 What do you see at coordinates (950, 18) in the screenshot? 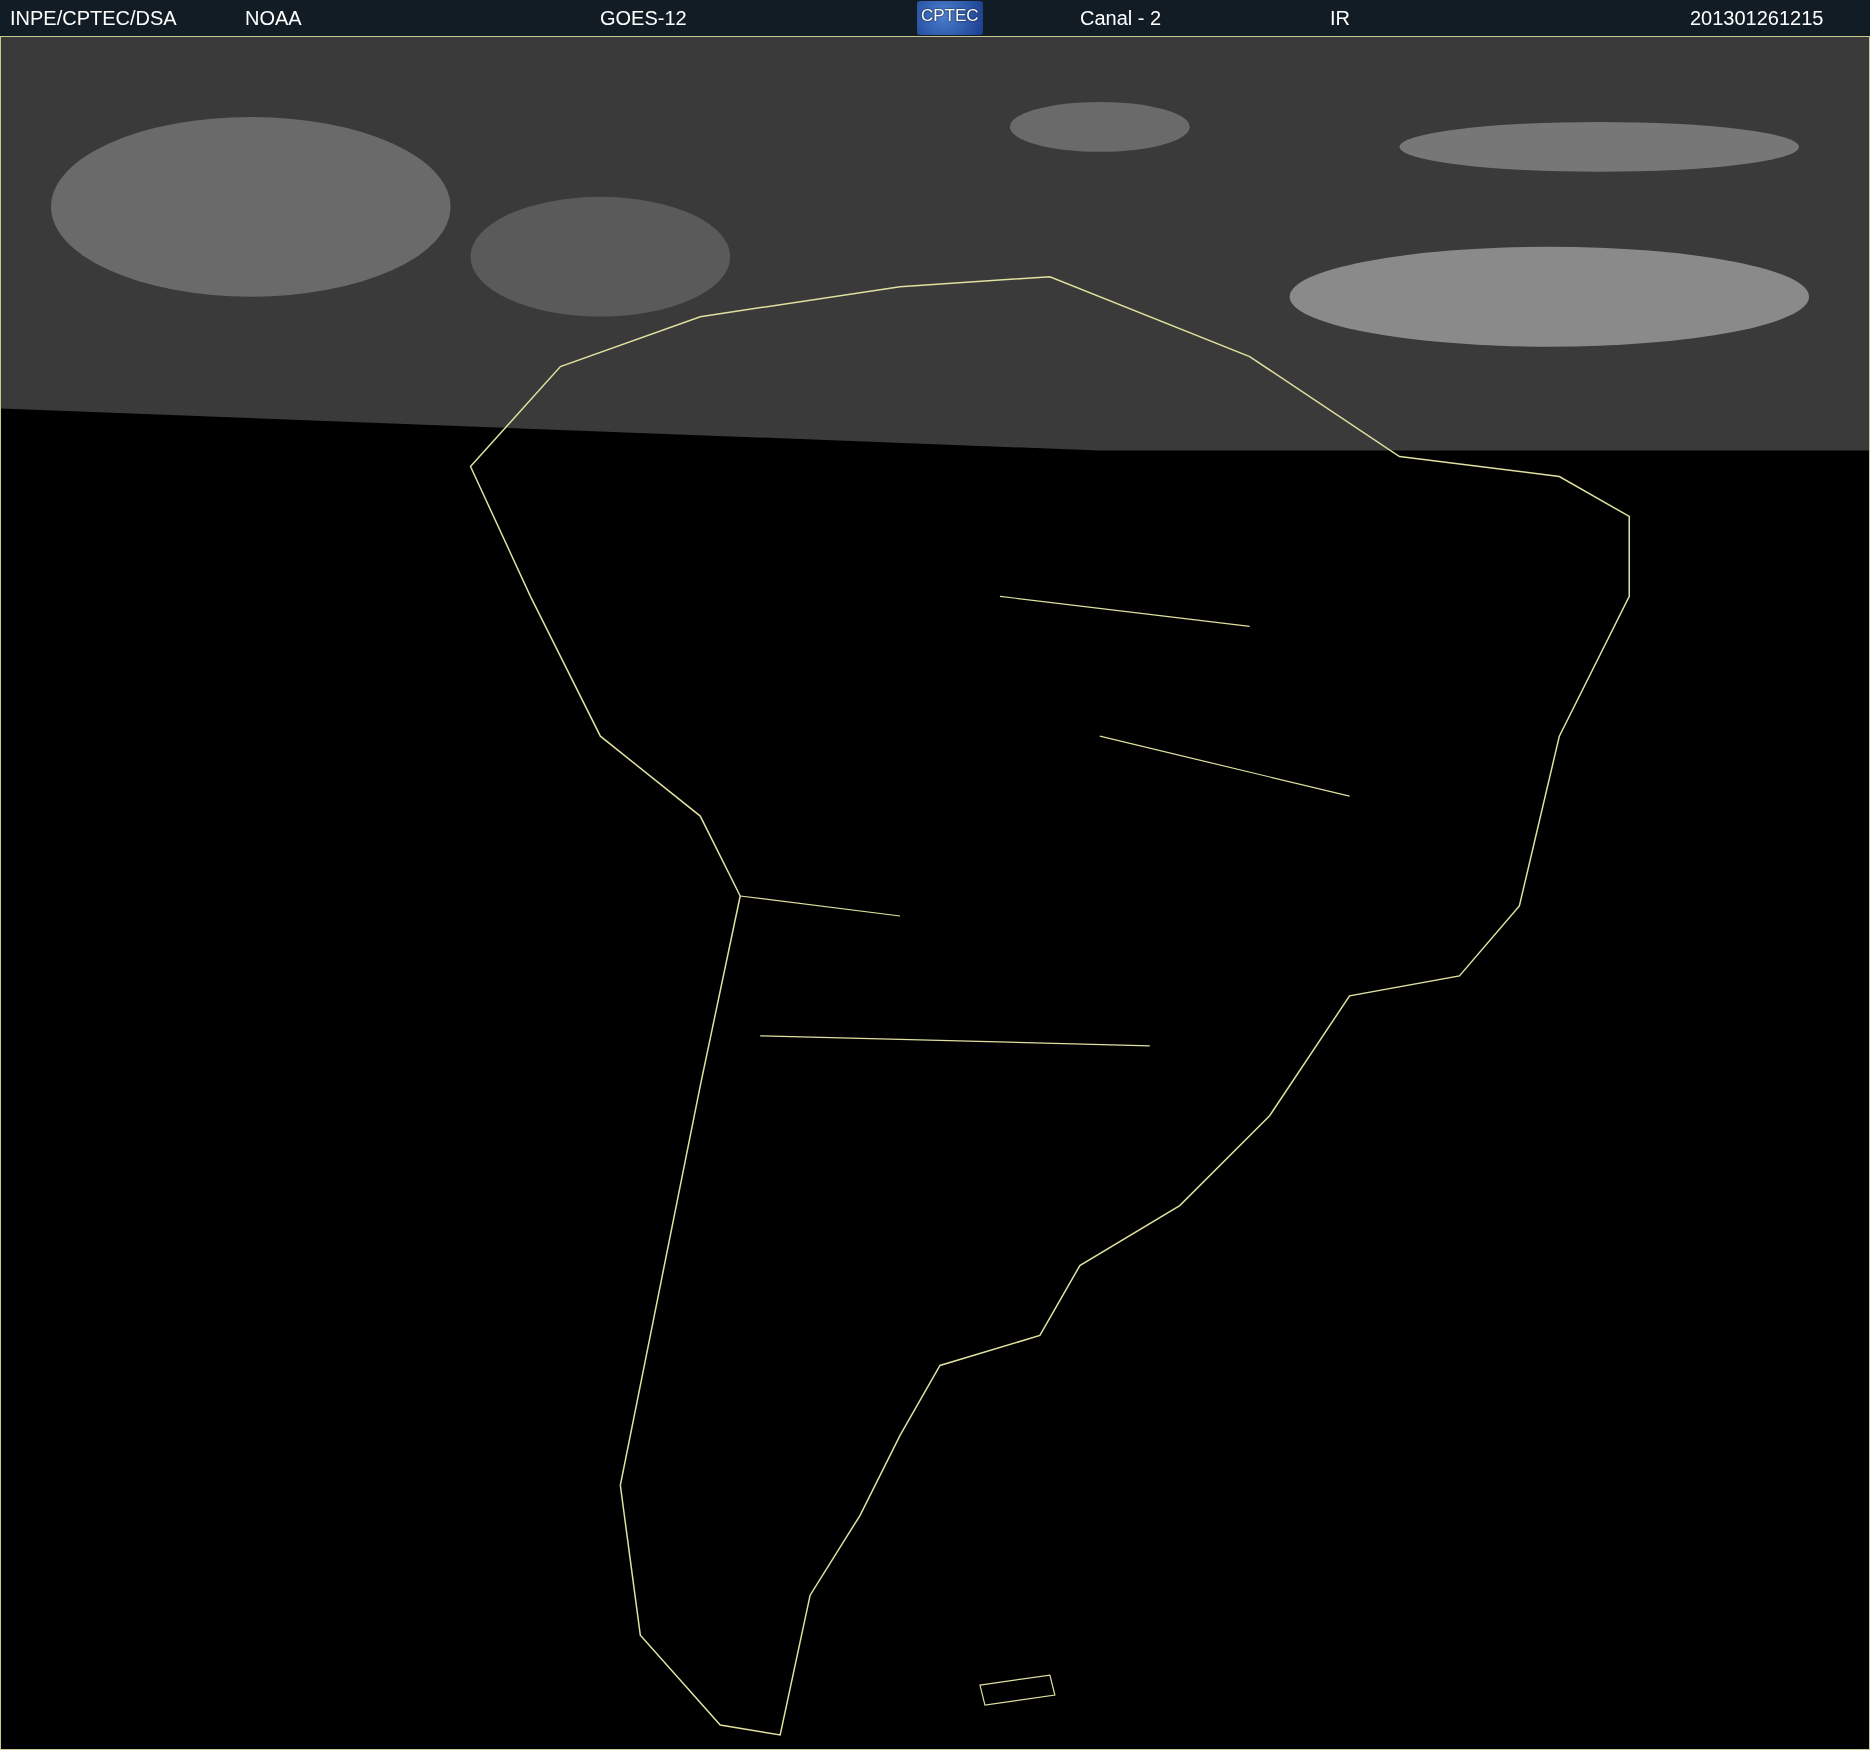
I see `logo: CPTEC` at bounding box center [950, 18].